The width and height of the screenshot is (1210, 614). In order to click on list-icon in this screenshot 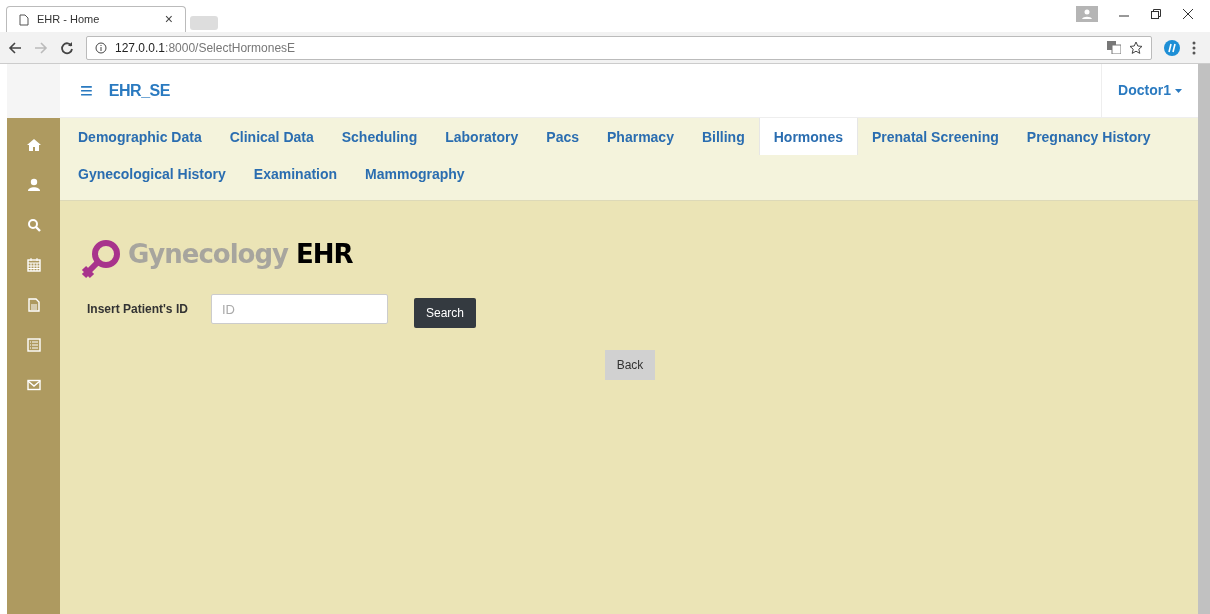, I will do `click(33, 345)`.